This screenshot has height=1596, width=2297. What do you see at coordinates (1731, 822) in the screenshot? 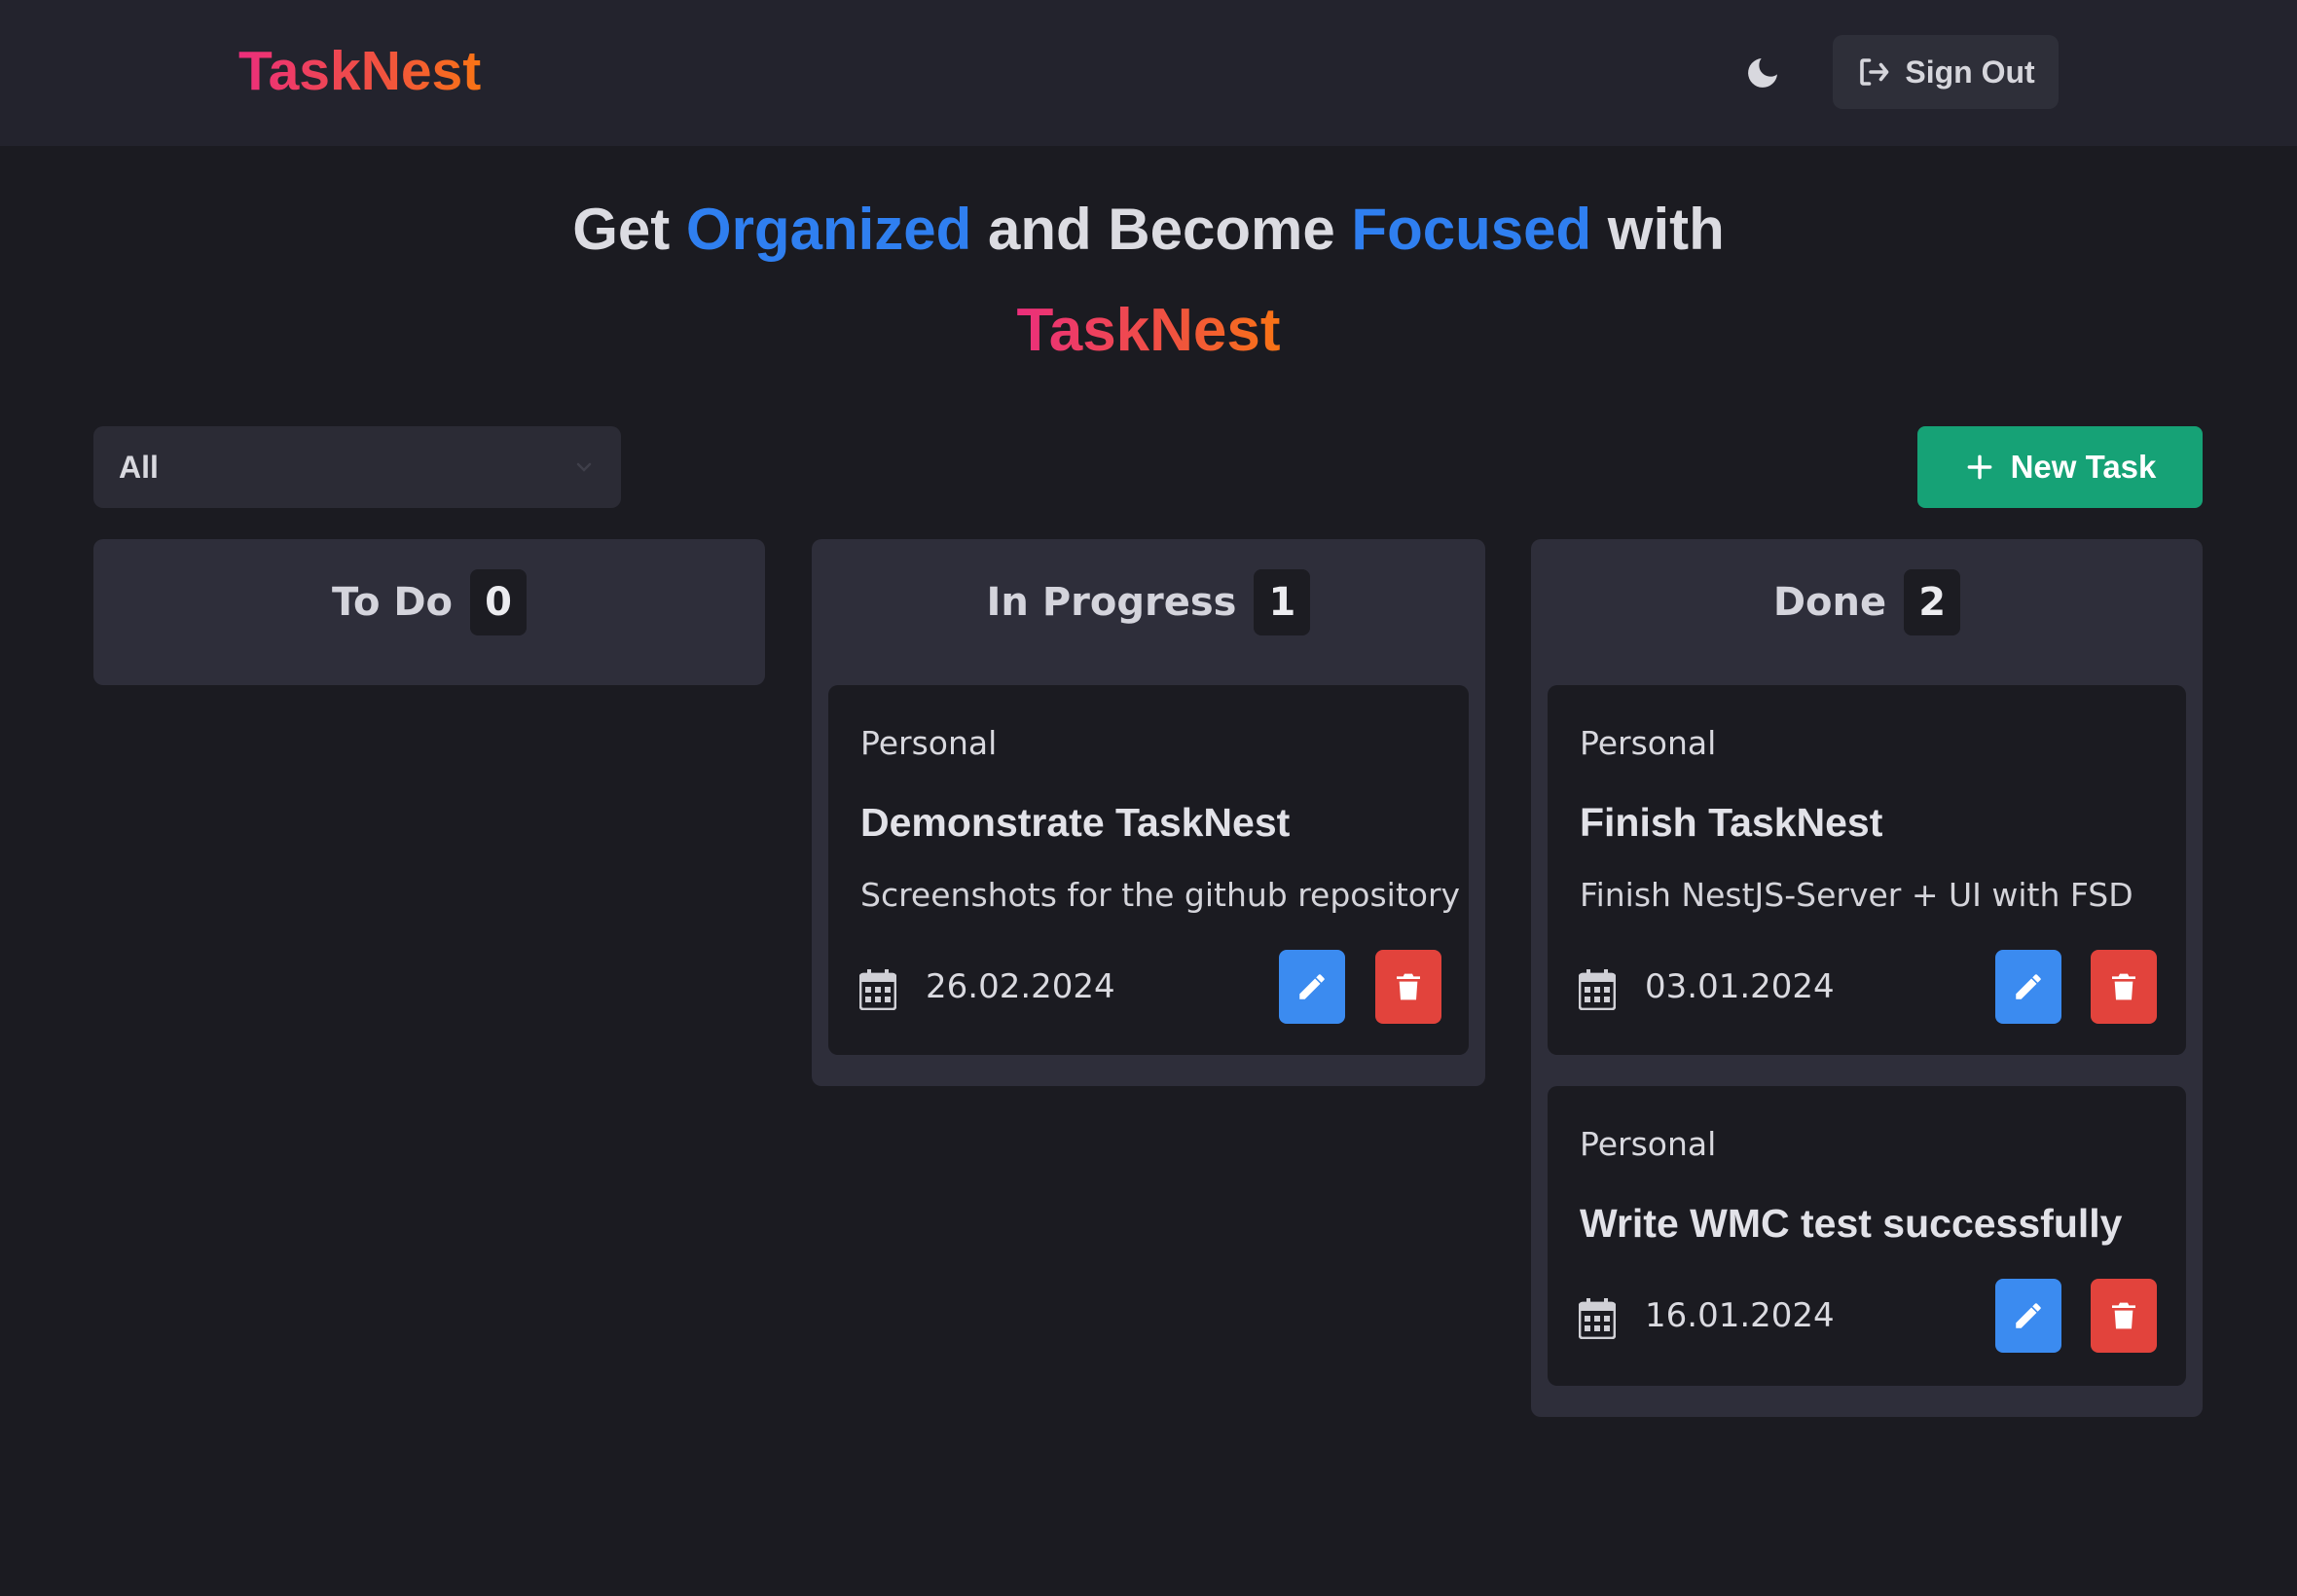
I see `task-title: Finish TaskNest` at bounding box center [1731, 822].